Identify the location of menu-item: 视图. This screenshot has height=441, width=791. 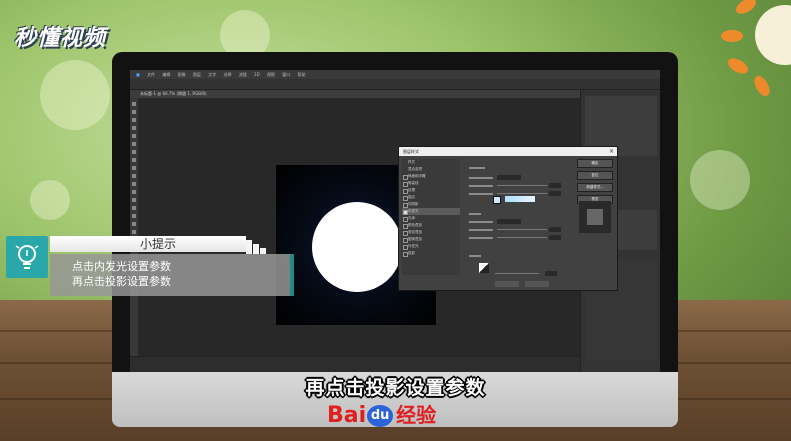
(271, 74).